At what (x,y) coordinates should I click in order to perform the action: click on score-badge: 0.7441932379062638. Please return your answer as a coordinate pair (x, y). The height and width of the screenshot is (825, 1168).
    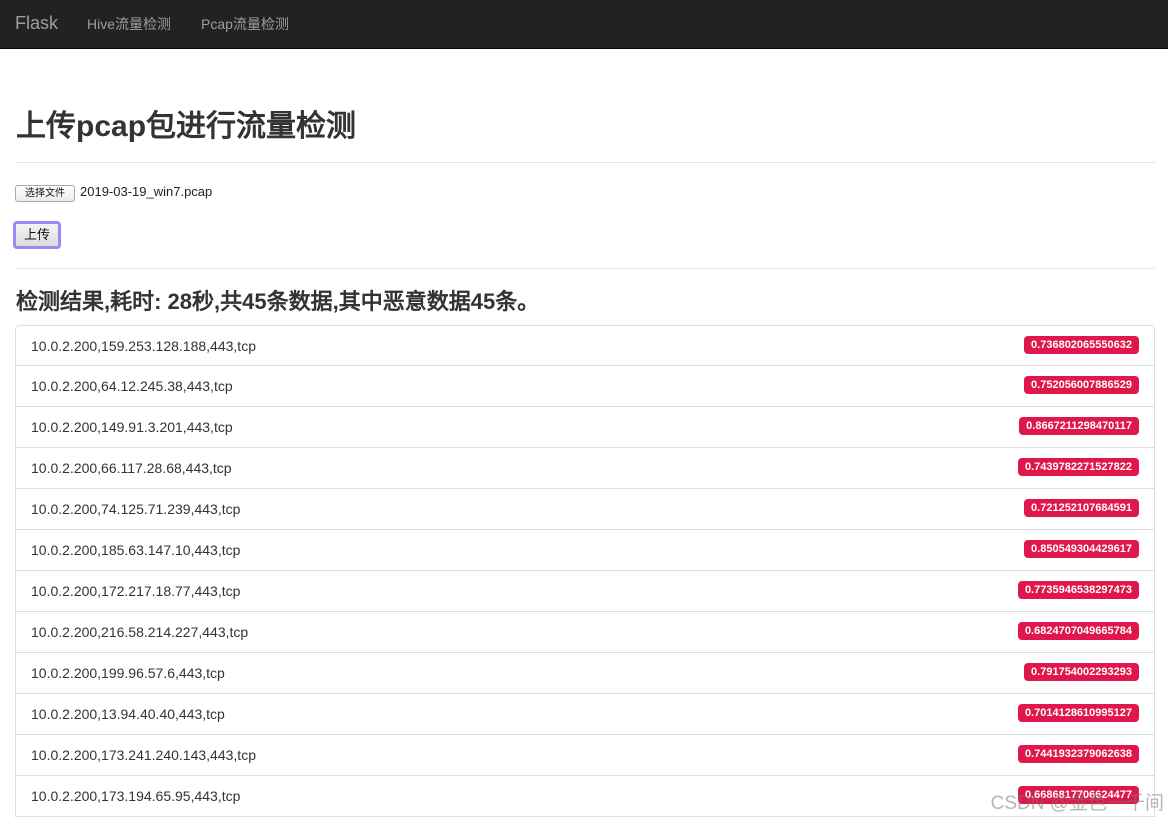
    Looking at the image, I should click on (1078, 754).